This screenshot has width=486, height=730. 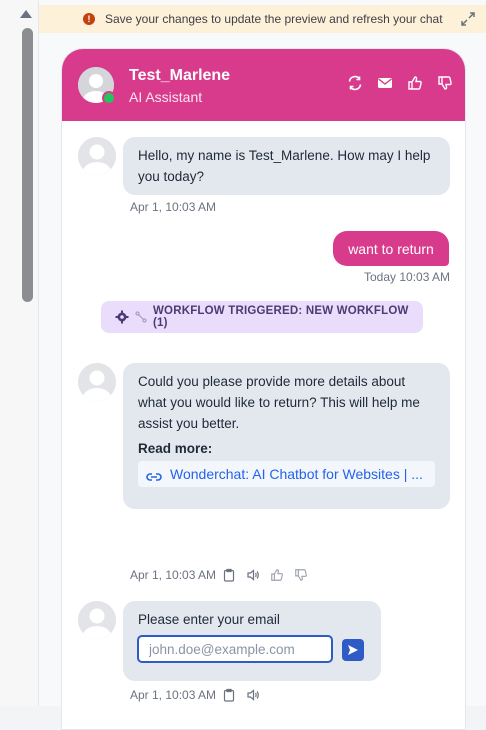 I want to click on workflow-triggered-badge: WORKFLOW TRIGGERED: NEW WORKFLOW (1), so click(x=262, y=317).